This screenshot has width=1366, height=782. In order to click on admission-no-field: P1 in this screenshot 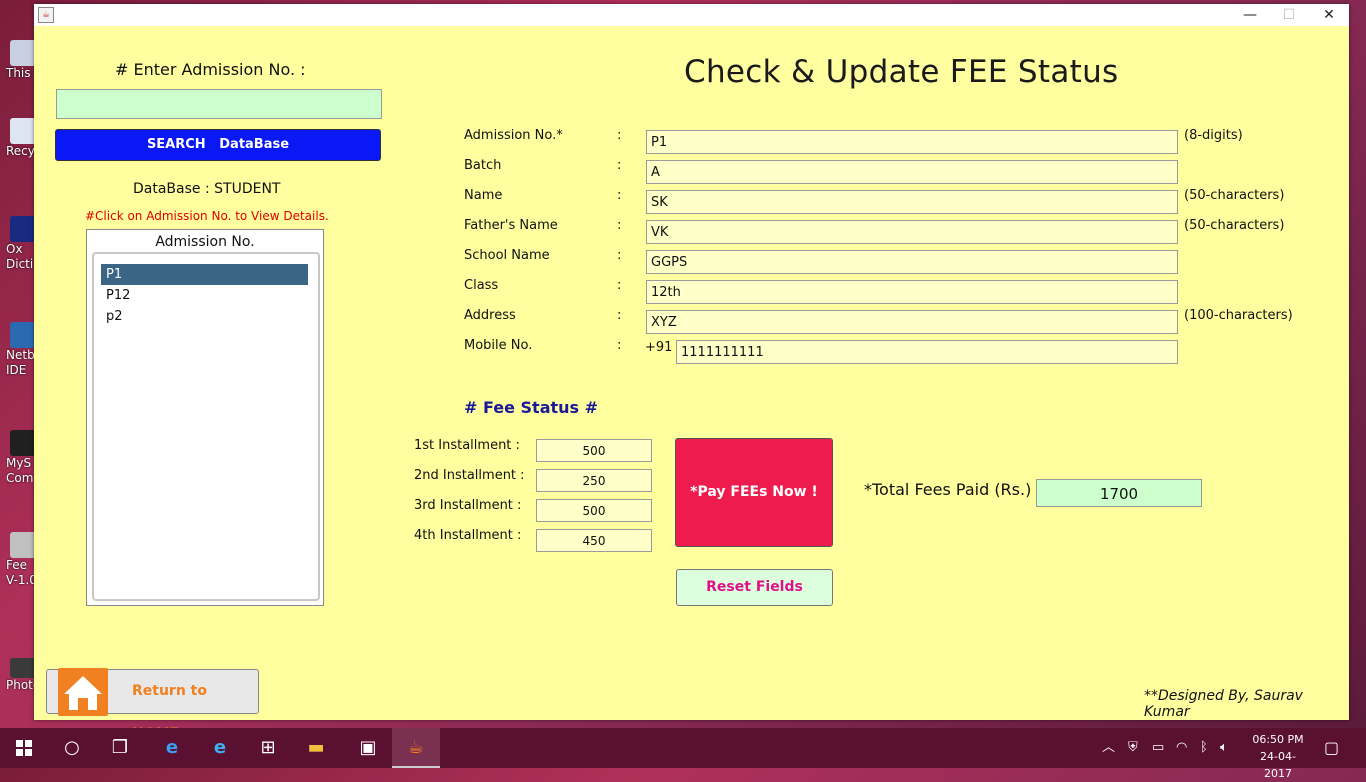, I will do `click(912, 142)`.